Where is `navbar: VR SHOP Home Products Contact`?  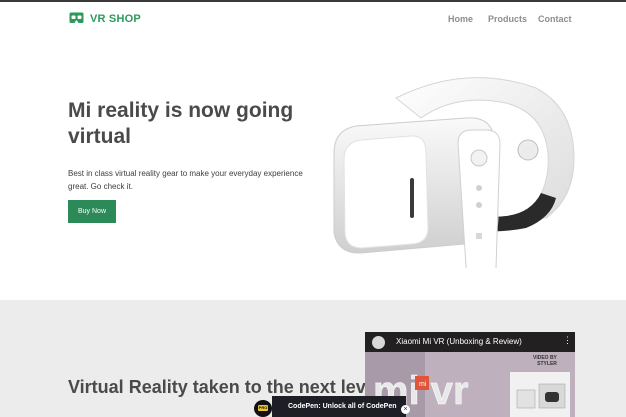
navbar: VR SHOP Home Products Contact is located at coordinates (313, 20).